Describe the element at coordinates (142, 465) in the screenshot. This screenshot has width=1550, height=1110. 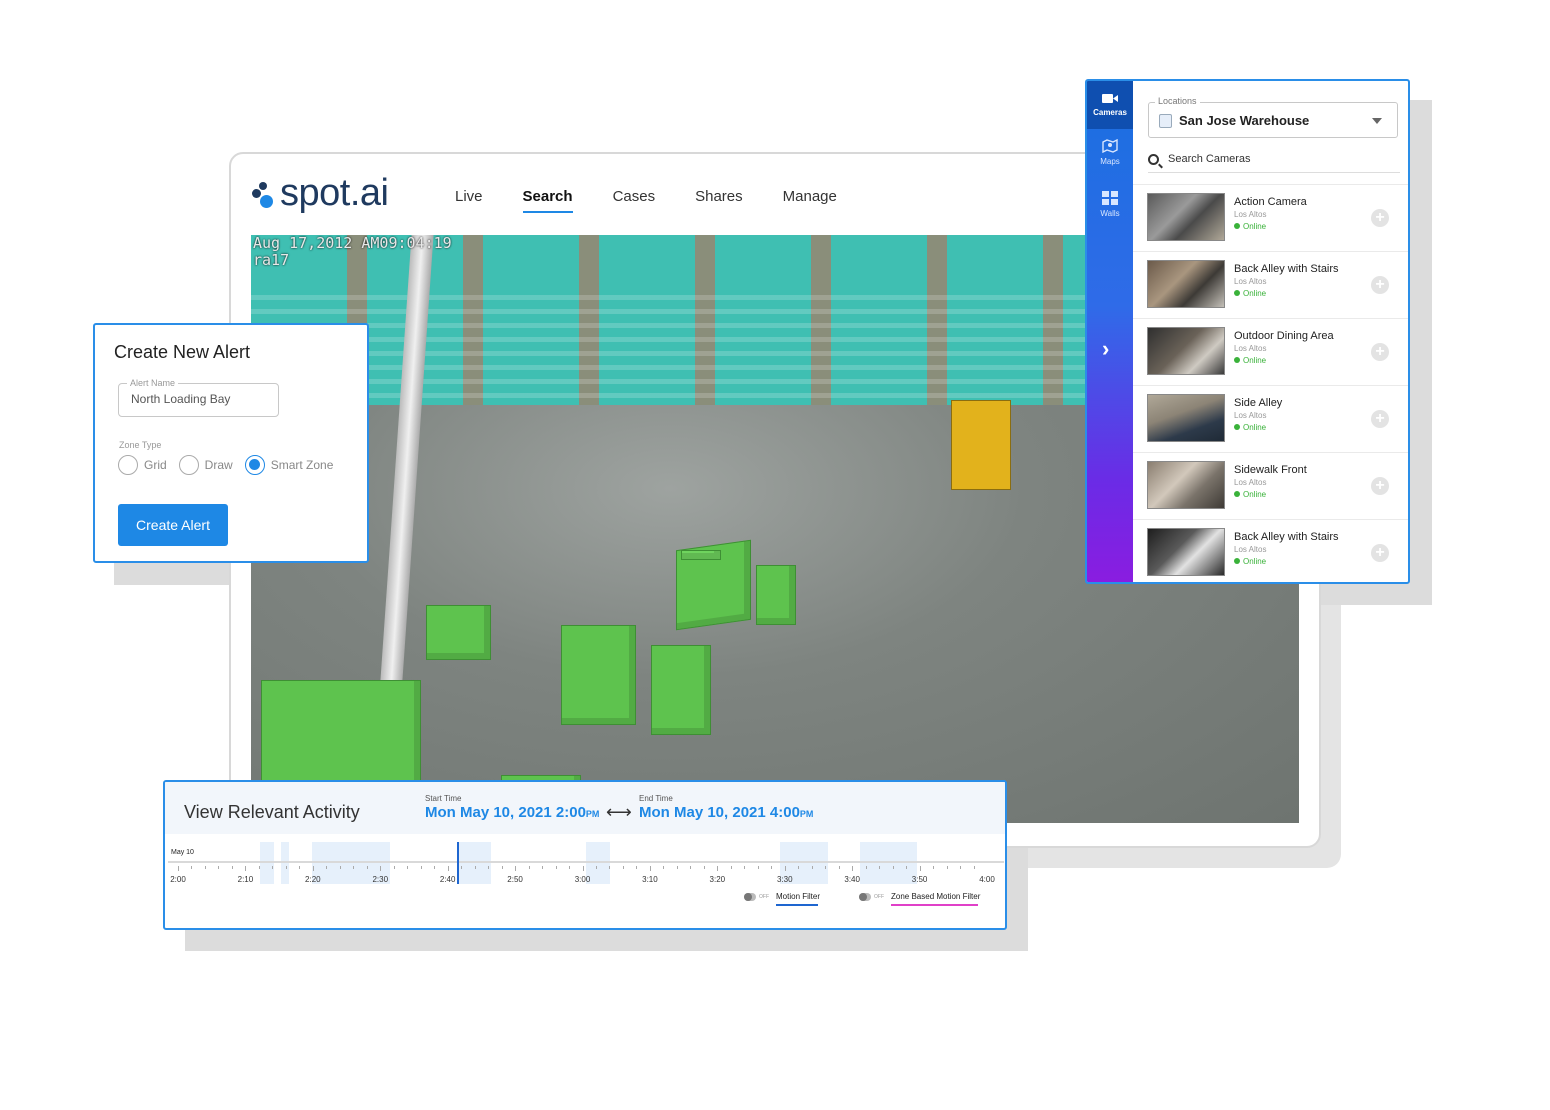
I see `zone-radio-grid: Grid` at that location.